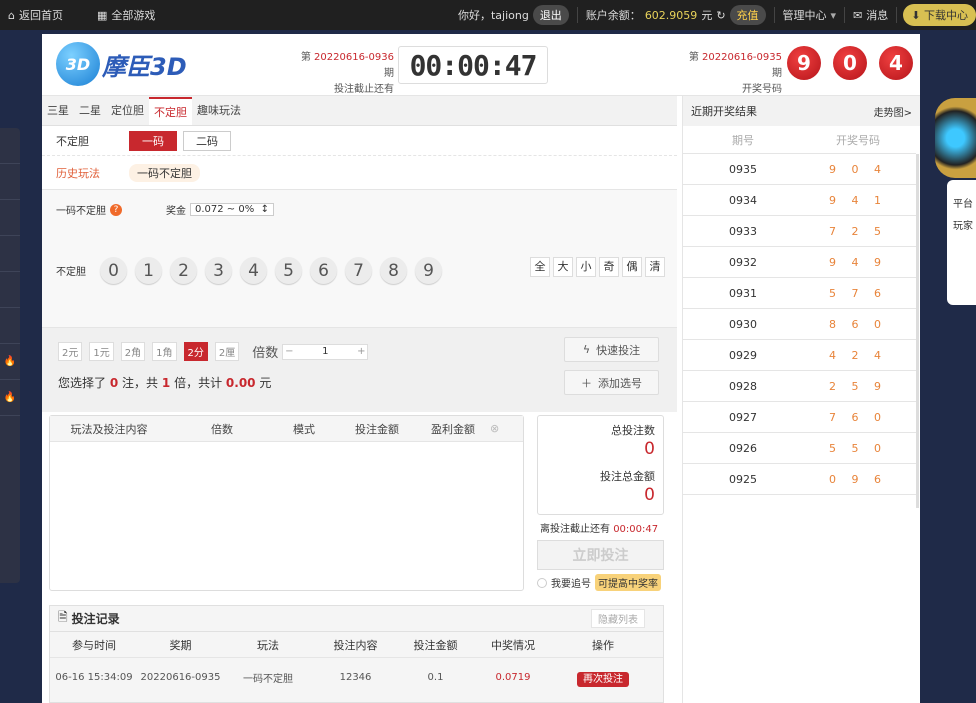 The width and height of the screenshot is (976, 703). Describe the element at coordinates (253, 270) in the screenshot. I see `number-ball-4: 4` at that location.